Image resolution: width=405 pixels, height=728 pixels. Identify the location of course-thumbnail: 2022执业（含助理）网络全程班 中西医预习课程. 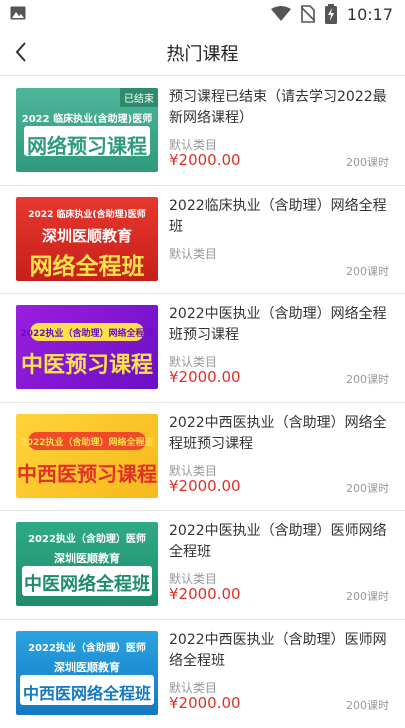
(87, 456).